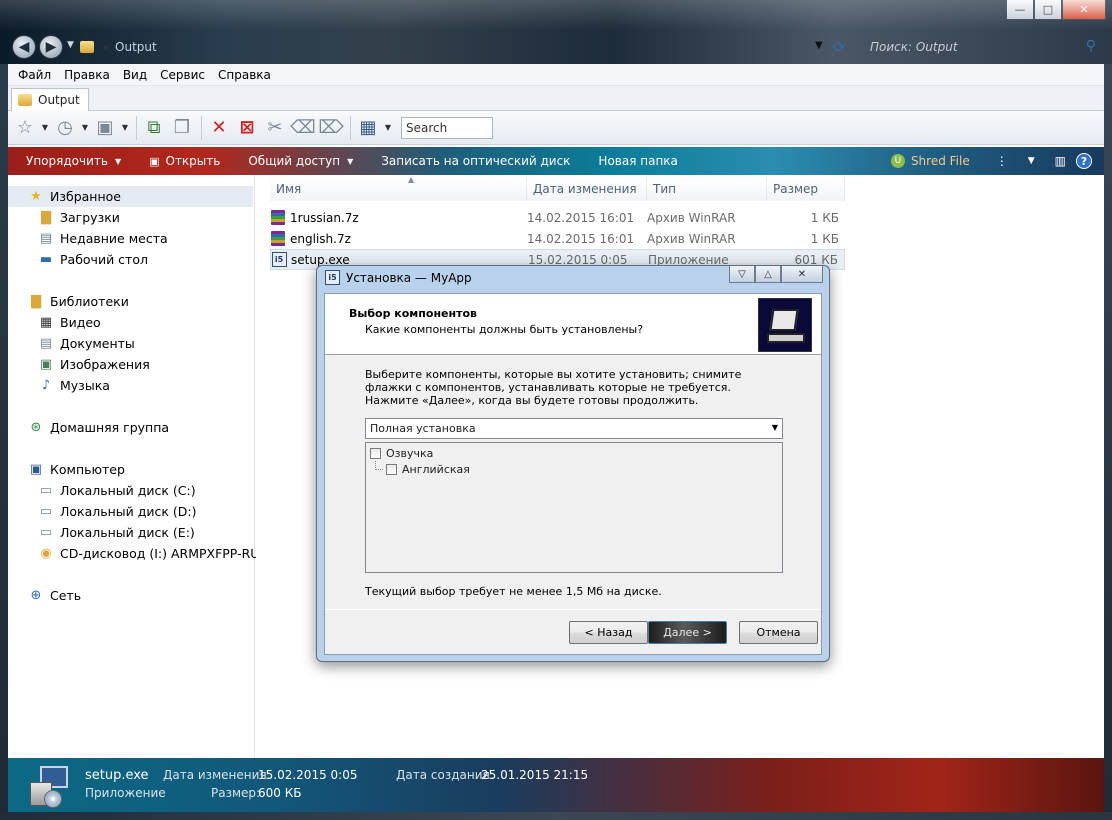 The image size is (1112, 820). Describe the element at coordinates (581, 238) in the screenshot. I see `file-date: 14.02.2015 16:01` at that location.